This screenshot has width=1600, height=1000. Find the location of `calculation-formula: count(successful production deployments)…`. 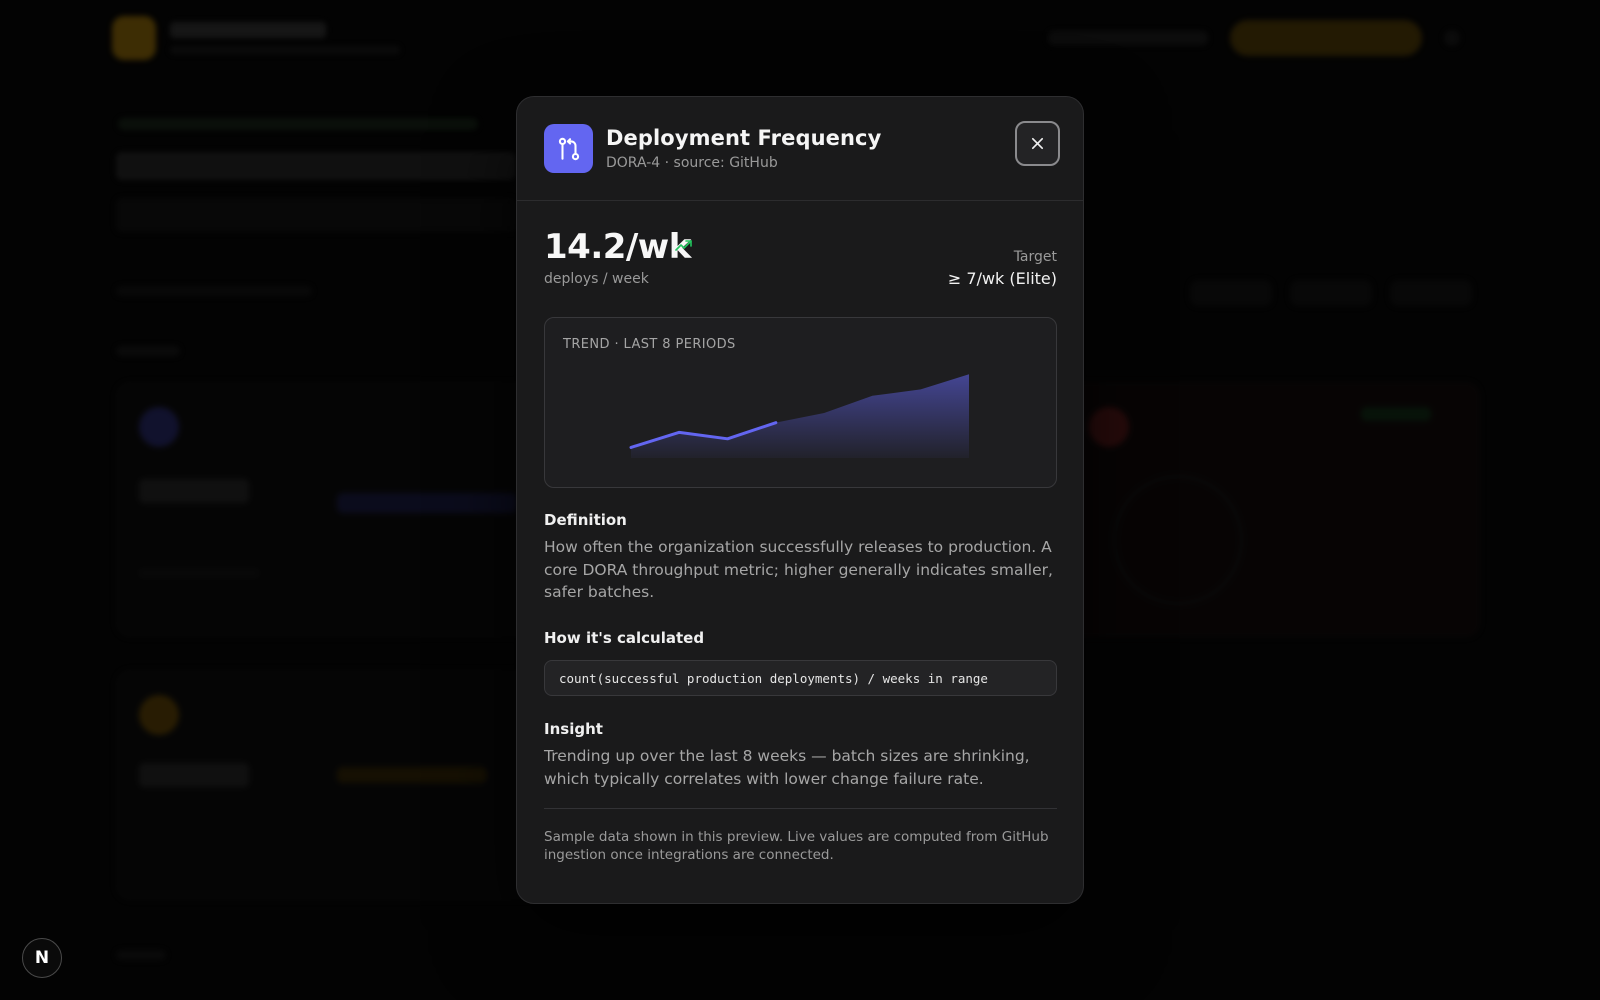

calculation-formula: count(successful production deployments)… is located at coordinates (773, 678).